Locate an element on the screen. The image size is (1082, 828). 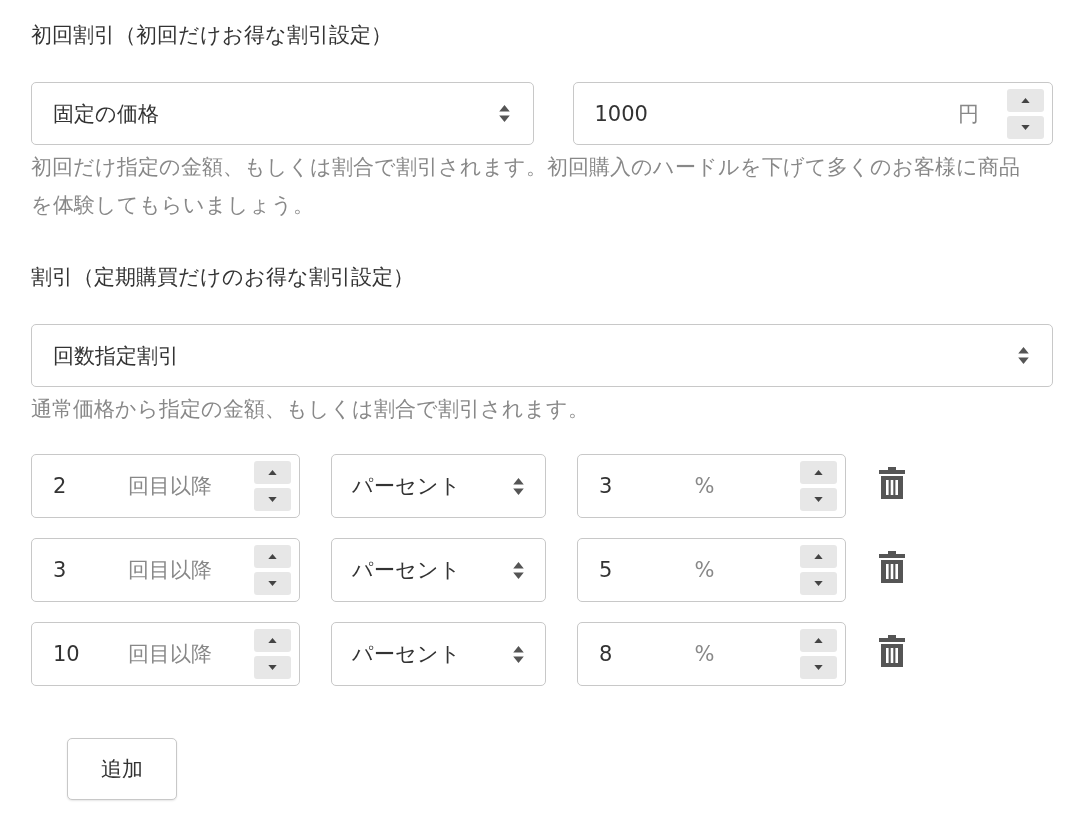
discount-value-field: 5 % is located at coordinates (711, 570).